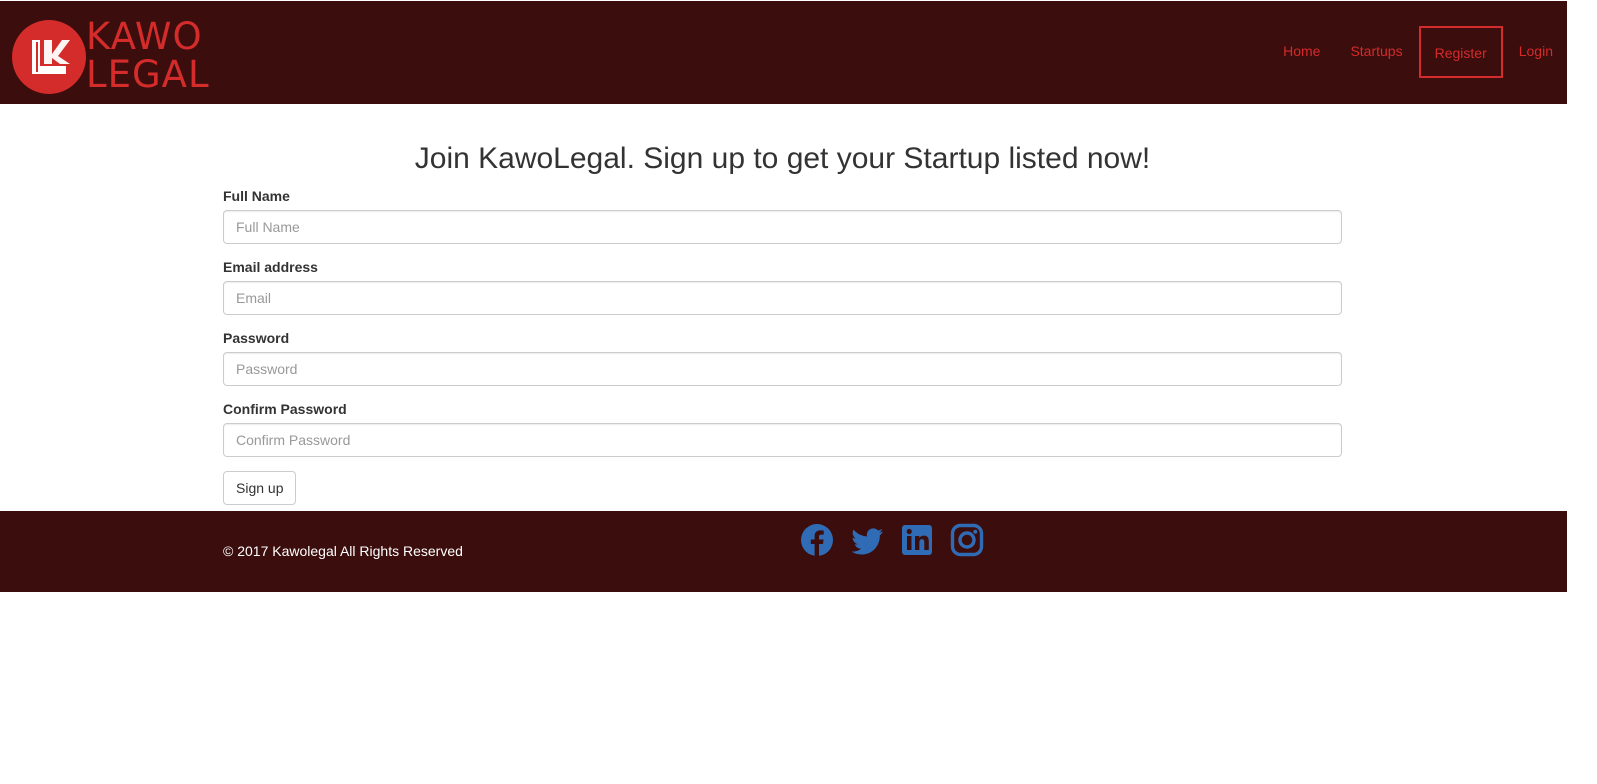 The width and height of the screenshot is (1597, 784). I want to click on password-input, so click(782, 369).